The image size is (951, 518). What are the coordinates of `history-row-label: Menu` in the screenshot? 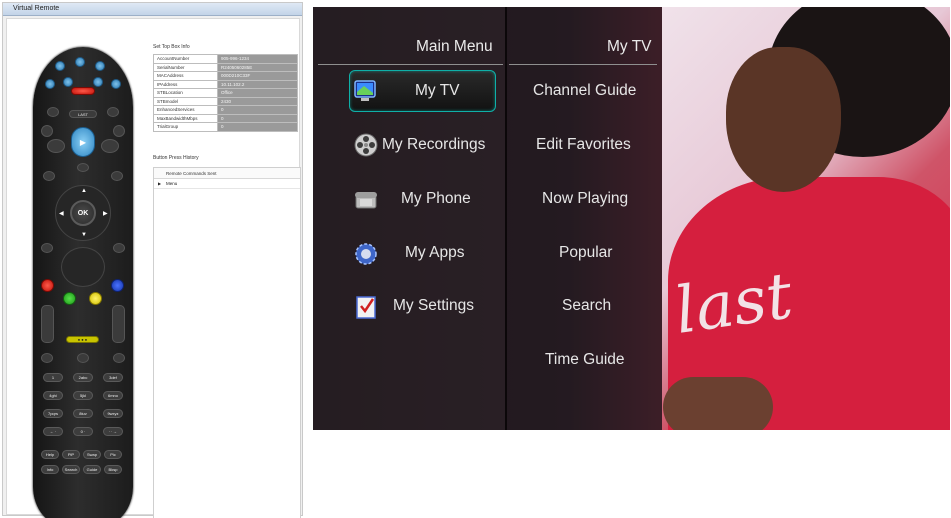 It's located at (172, 183).